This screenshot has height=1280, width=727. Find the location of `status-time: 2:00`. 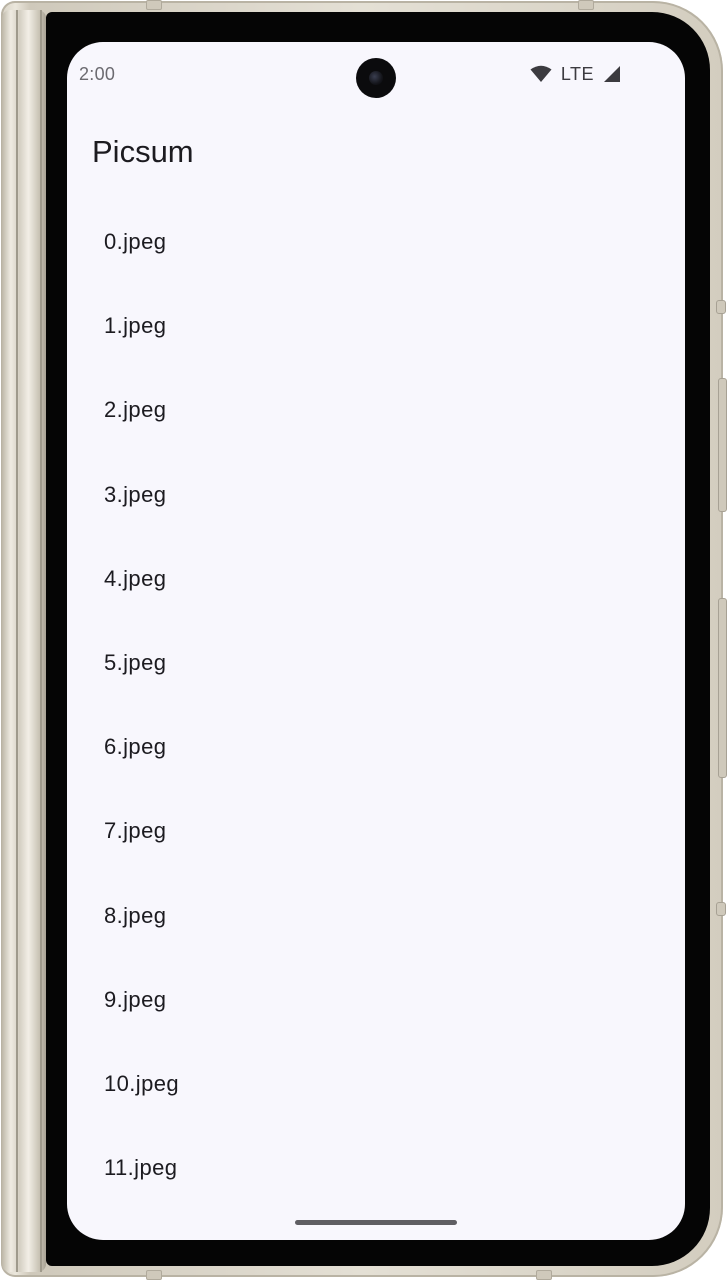

status-time: 2:00 is located at coordinates (97, 74).